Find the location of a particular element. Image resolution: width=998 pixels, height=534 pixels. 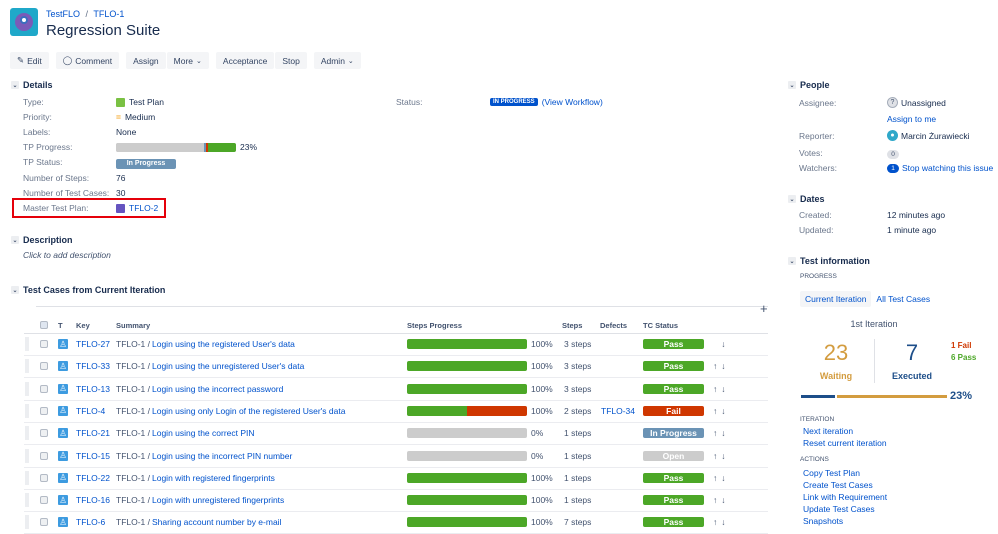

reset-iteration-link: Reset current iteration is located at coordinates (845, 443).